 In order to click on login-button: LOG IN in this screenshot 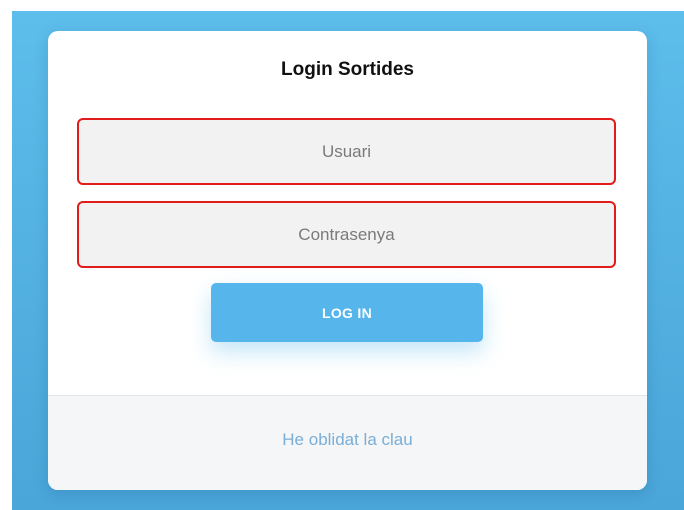, I will do `click(347, 312)`.